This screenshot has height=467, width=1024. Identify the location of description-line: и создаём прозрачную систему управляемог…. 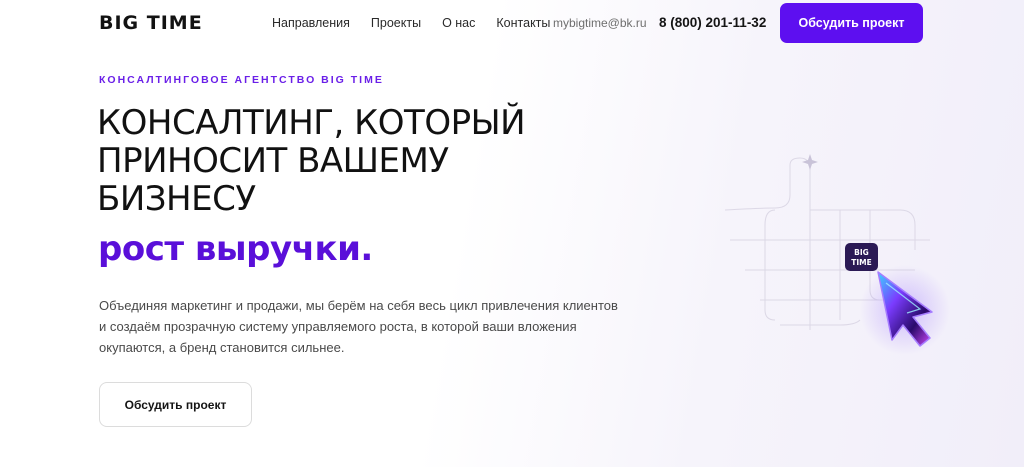
(338, 326).